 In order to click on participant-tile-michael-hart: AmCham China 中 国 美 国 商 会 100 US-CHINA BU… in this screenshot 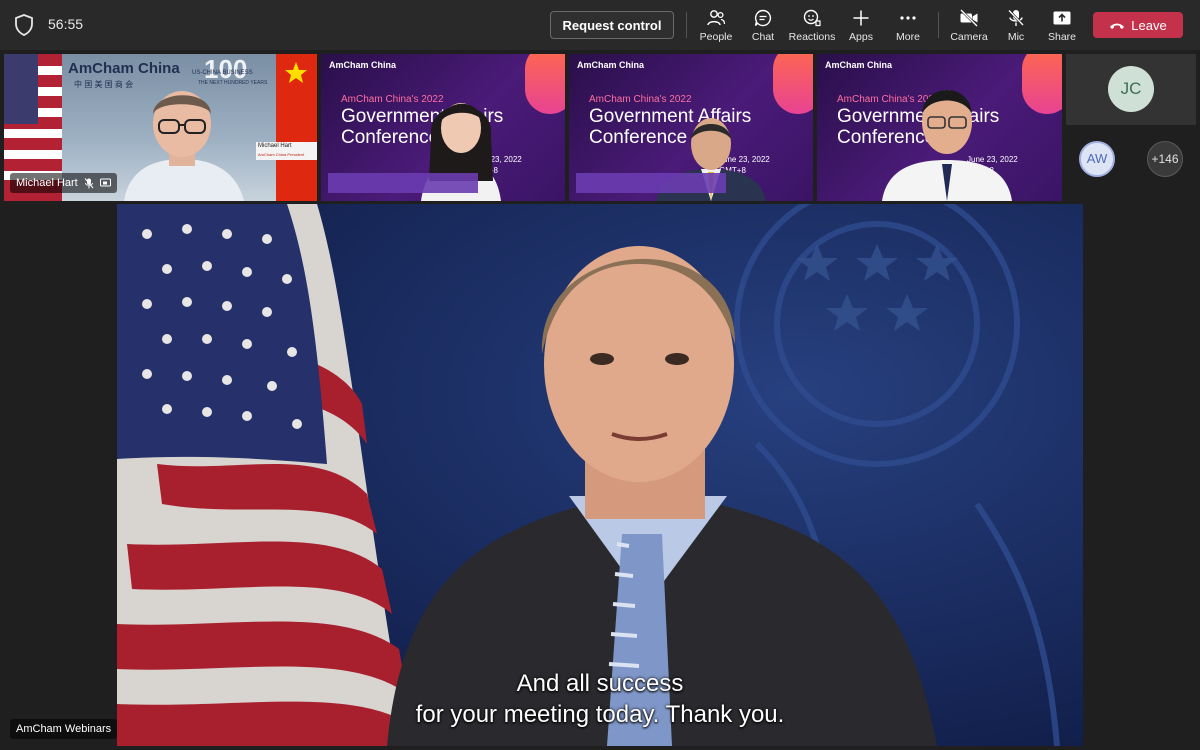, I will do `click(160, 127)`.